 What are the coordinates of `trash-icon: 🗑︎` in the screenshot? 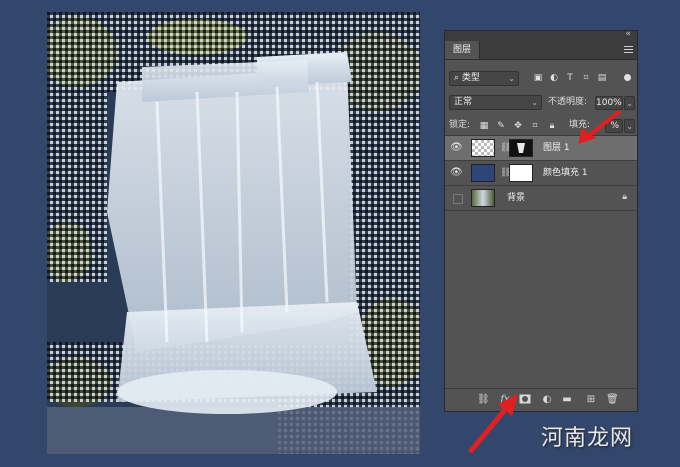 It's located at (612, 400).